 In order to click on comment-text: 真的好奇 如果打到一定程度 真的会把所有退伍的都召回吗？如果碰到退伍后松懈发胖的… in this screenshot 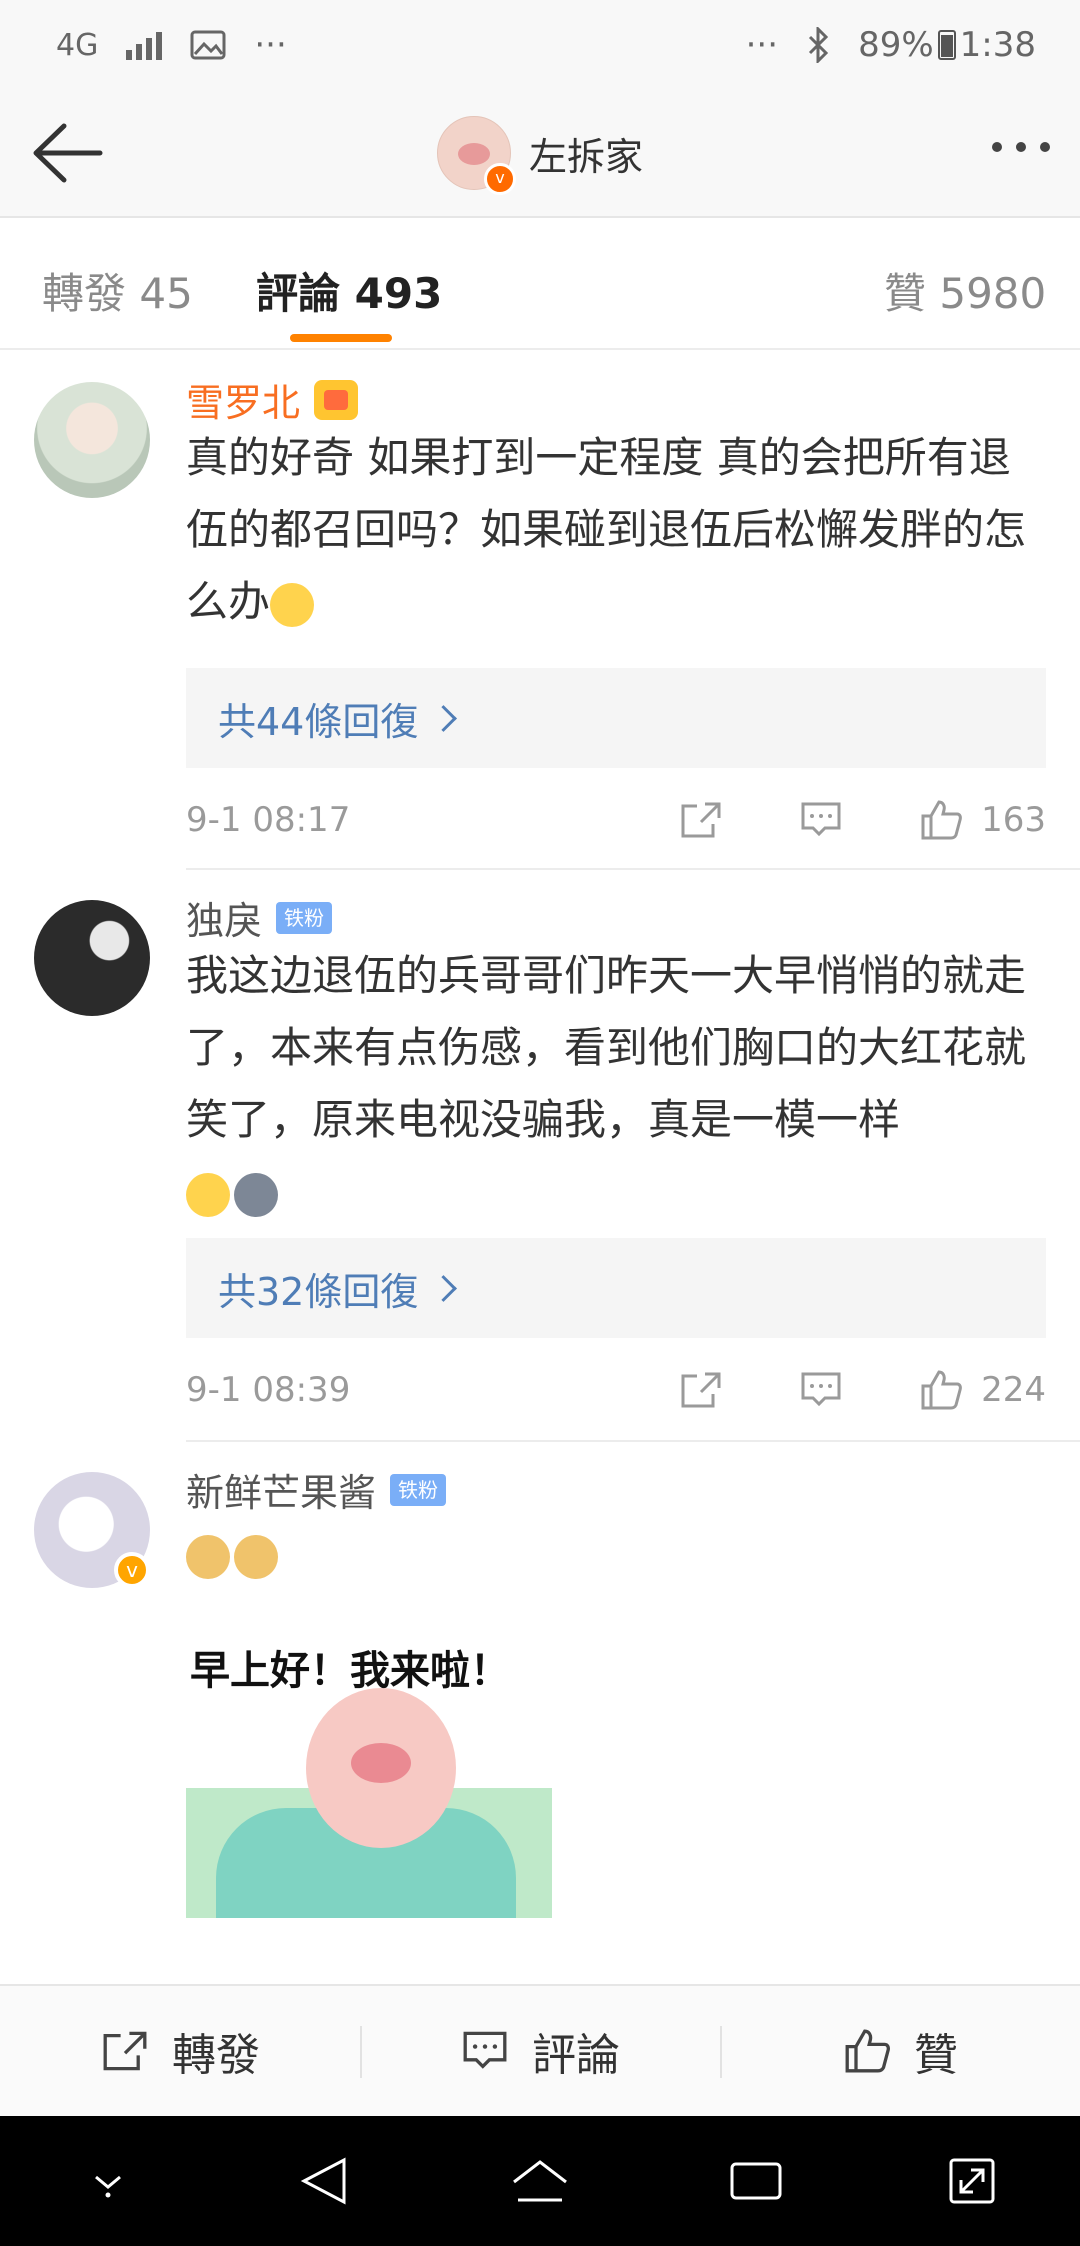, I will do `click(616, 530)`.